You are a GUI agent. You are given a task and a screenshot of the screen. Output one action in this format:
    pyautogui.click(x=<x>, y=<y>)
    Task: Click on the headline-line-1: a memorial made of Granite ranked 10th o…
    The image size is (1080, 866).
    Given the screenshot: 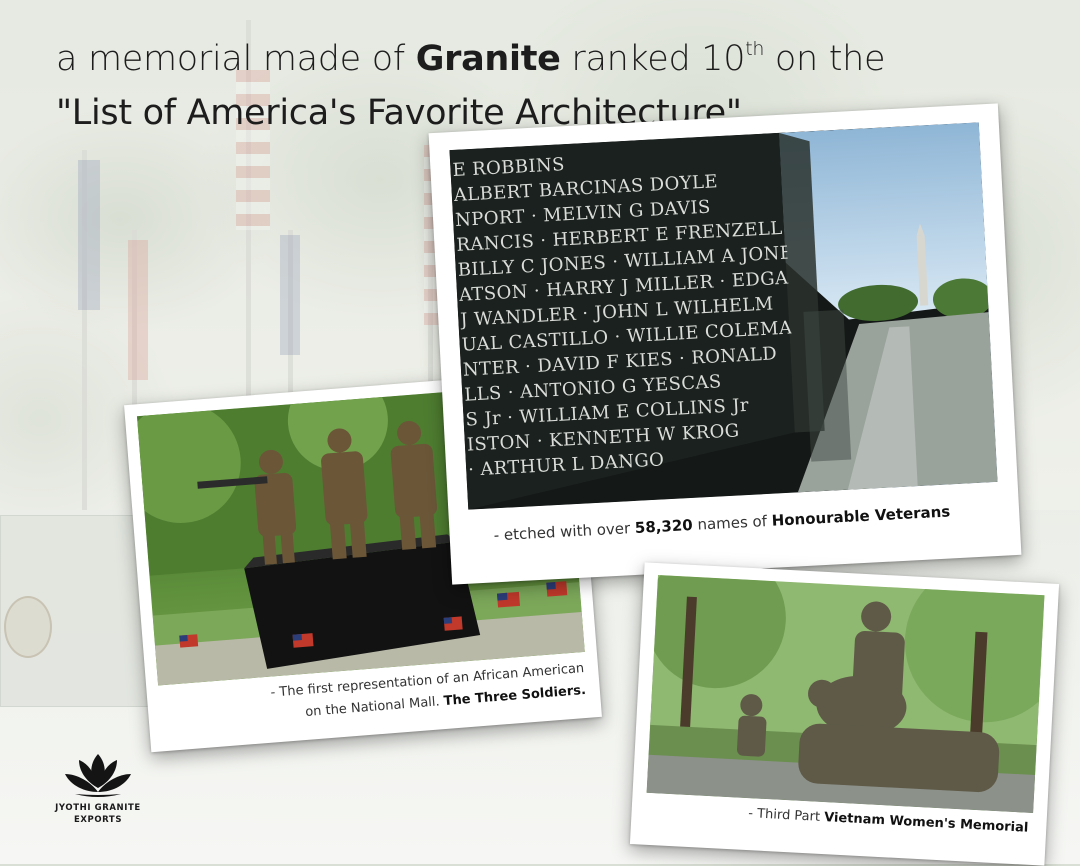 What is the action you would take?
    pyautogui.click(x=471, y=59)
    